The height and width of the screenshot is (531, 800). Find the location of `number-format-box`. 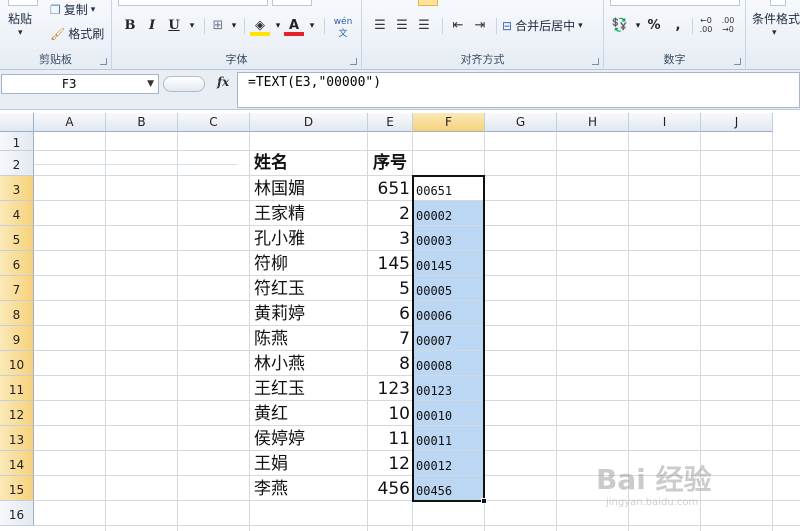

number-format-box is located at coordinates (675, 3).